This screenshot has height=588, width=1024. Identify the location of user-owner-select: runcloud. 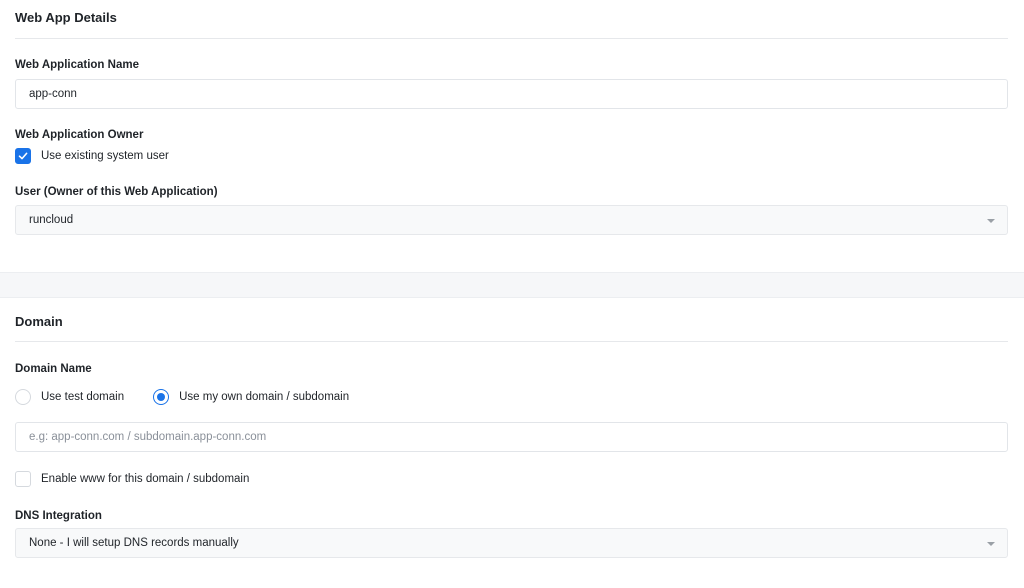
(511, 220).